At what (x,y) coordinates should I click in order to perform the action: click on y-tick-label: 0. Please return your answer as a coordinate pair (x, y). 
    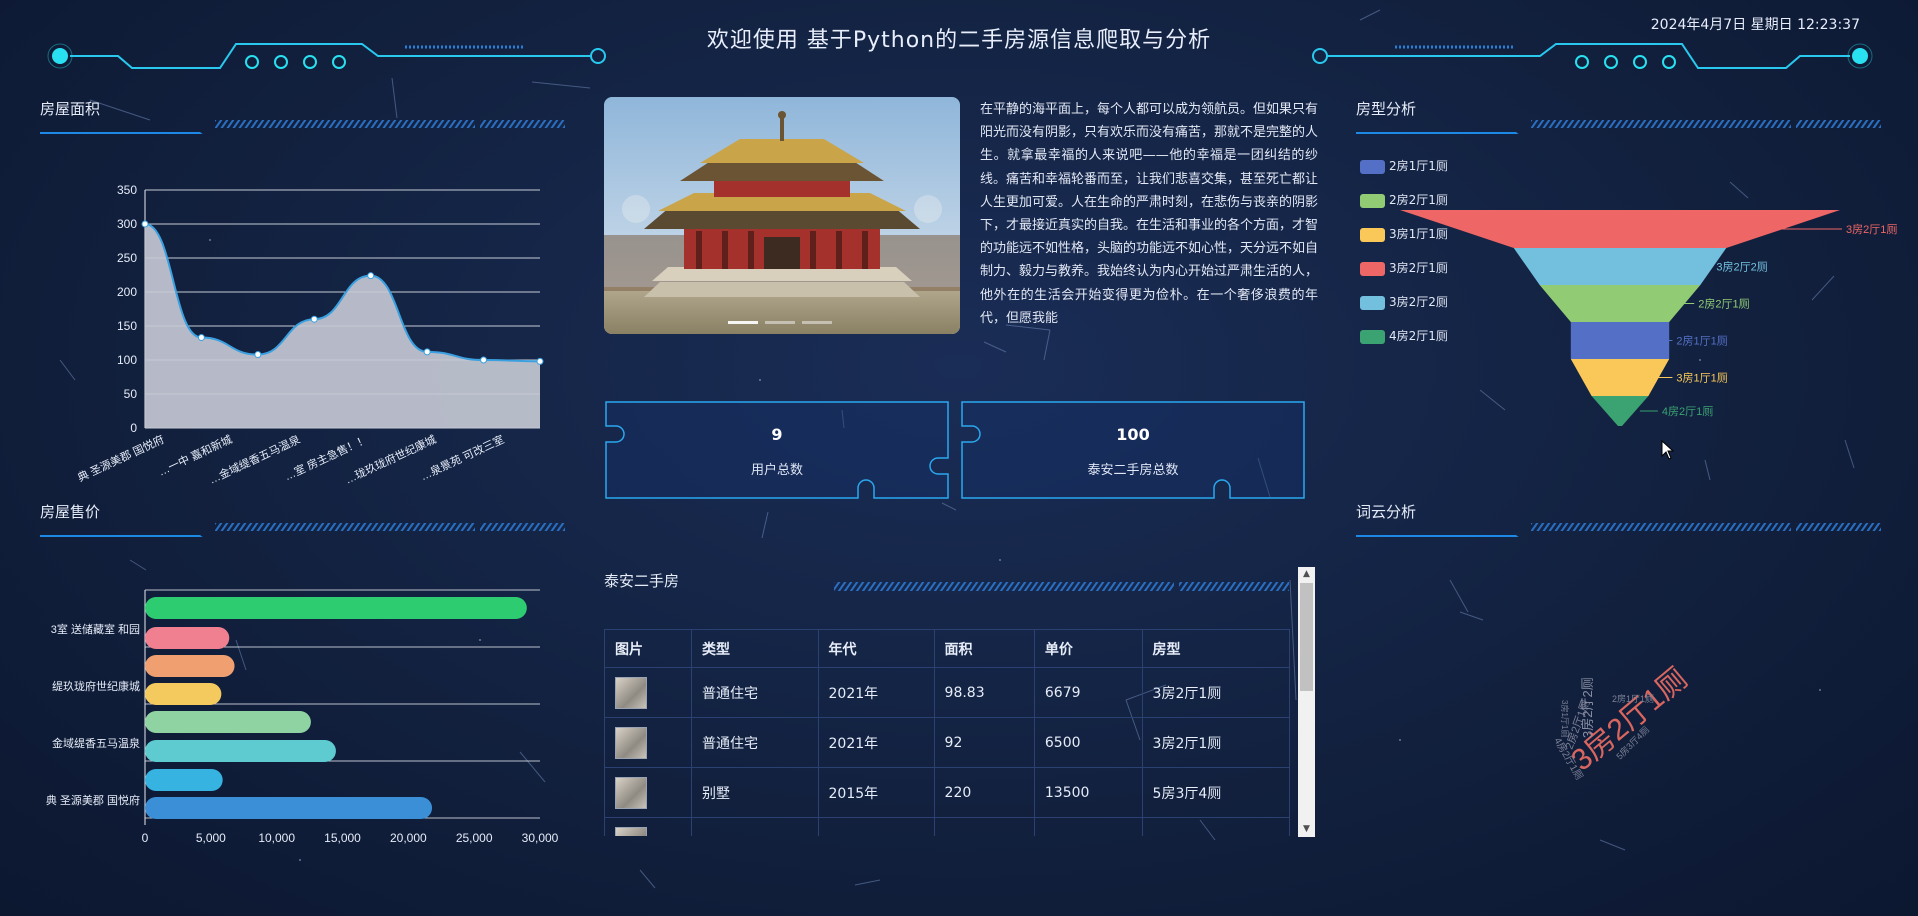
    Looking at the image, I should click on (133, 428).